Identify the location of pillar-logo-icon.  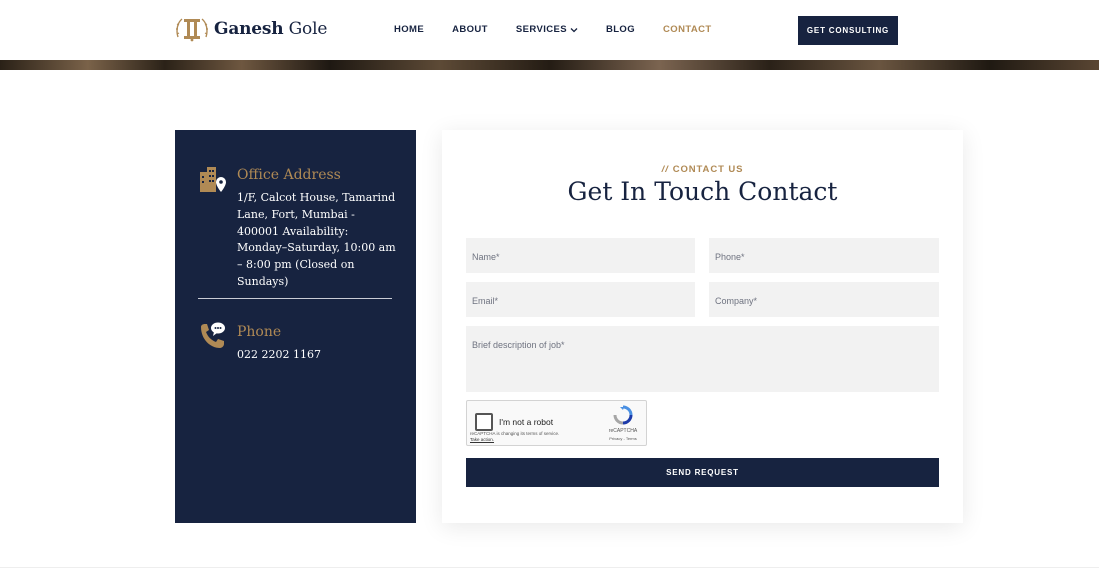
(192, 30).